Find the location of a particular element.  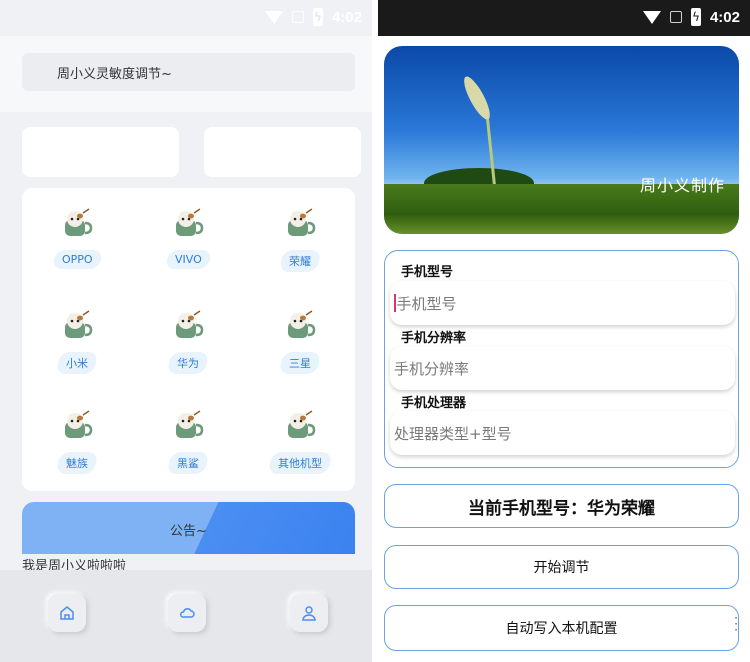

brand-item-meizu: 魅族 is located at coordinates (77, 442).